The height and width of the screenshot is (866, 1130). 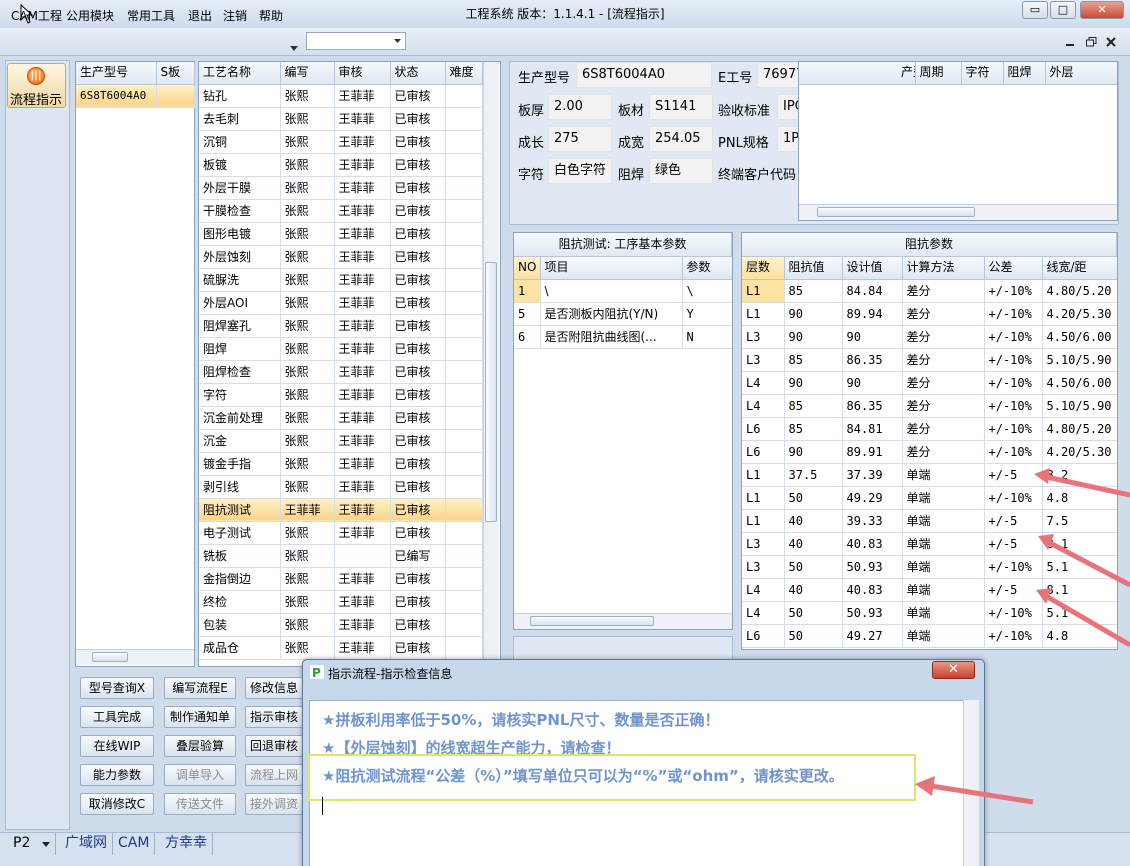 I want to click on maximize-button: □, so click(x=1063, y=10).